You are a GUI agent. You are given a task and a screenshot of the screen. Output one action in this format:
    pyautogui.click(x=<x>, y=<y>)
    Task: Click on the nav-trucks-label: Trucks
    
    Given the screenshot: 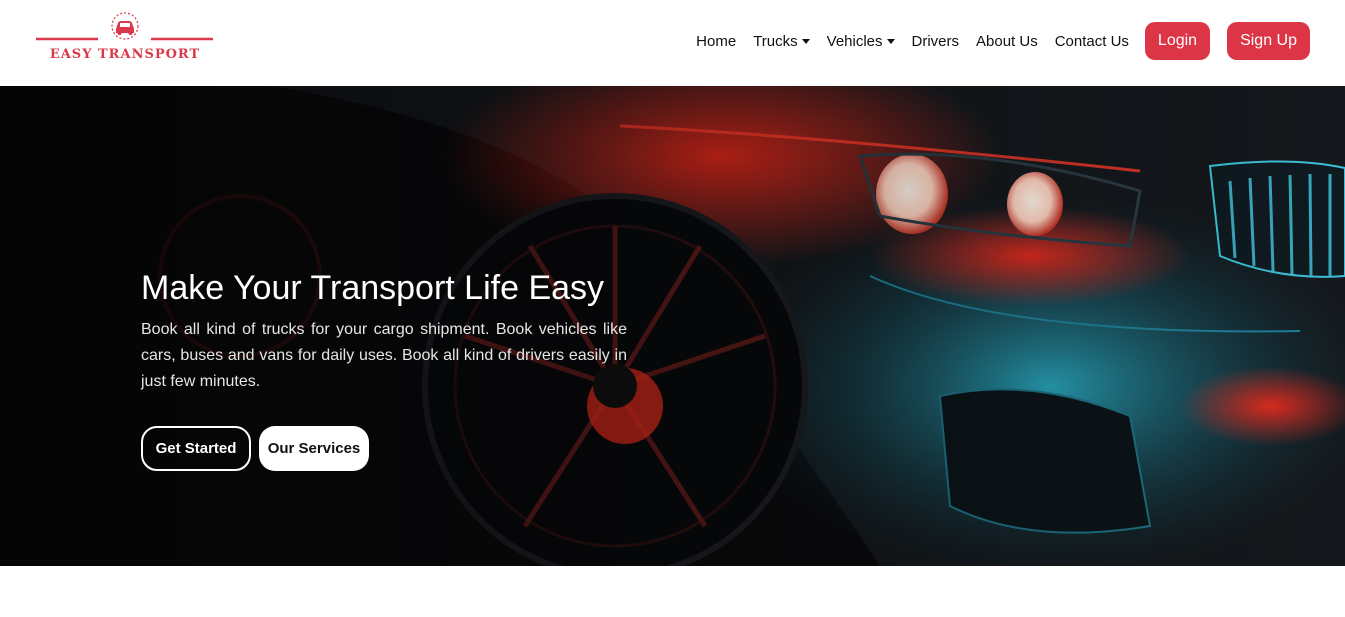 What is the action you would take?
    pyautogui.click(x=775, y=41)
    